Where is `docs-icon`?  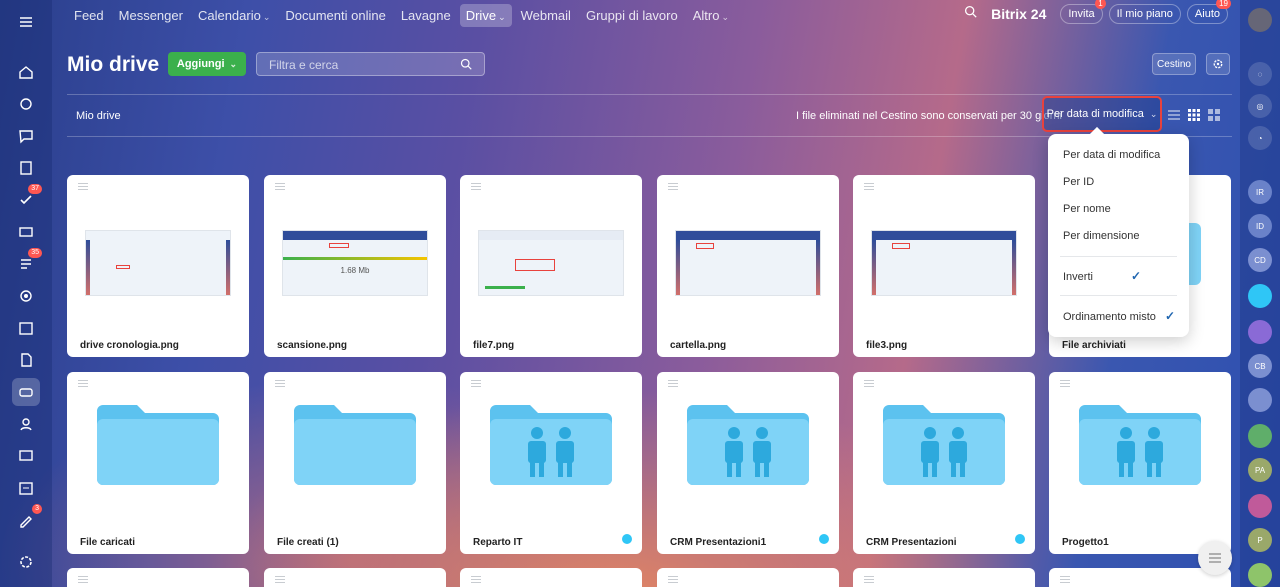 docs-icon is located at coordinates (26, 168).